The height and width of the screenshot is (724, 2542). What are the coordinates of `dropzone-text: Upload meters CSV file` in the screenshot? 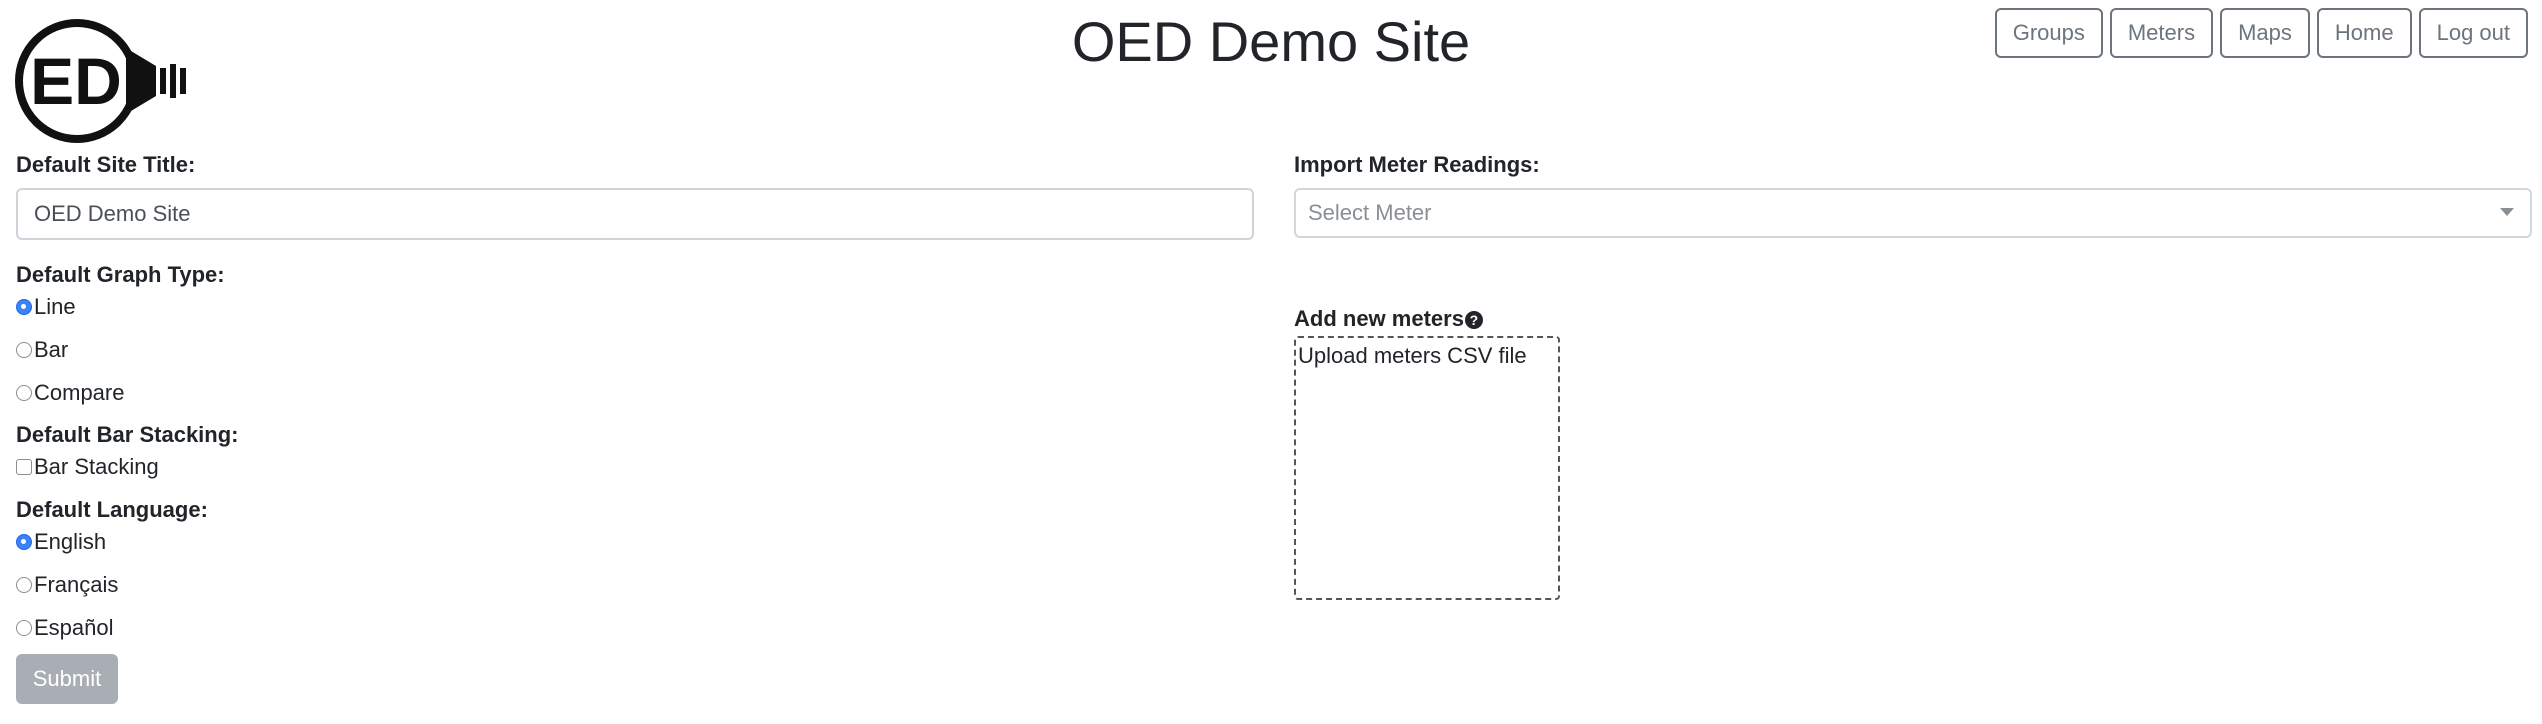 It's located at (1412, 355).